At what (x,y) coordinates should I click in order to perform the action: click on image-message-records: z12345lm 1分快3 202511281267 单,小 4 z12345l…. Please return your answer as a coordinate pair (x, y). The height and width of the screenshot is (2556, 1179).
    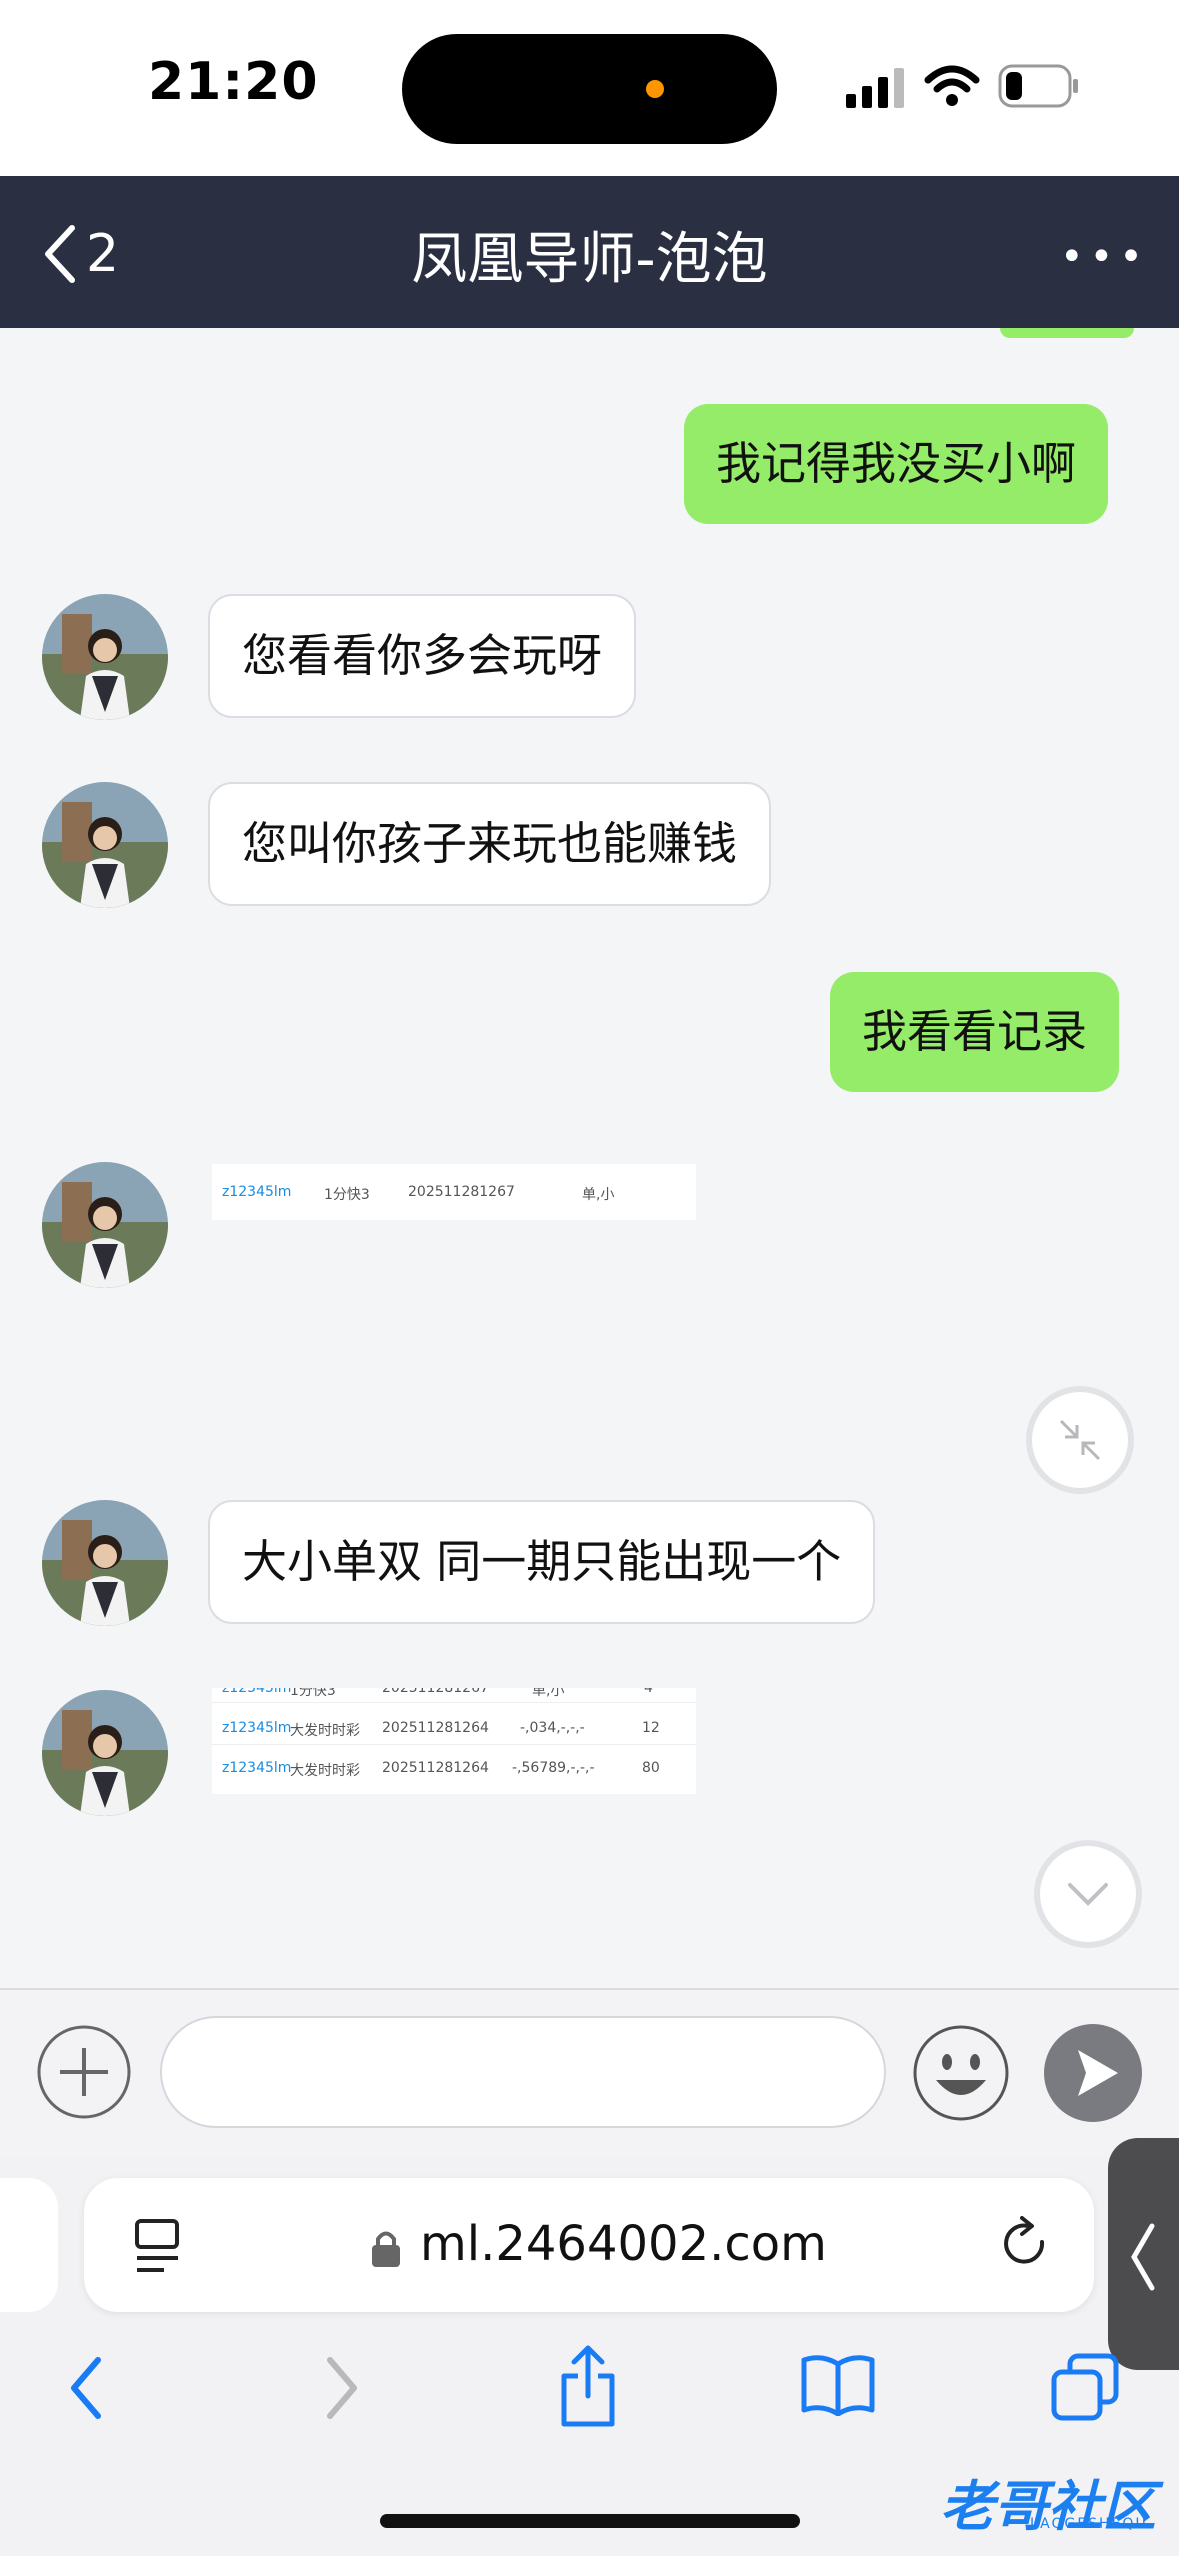
    Looking at the image, I should click on (454, 1741).